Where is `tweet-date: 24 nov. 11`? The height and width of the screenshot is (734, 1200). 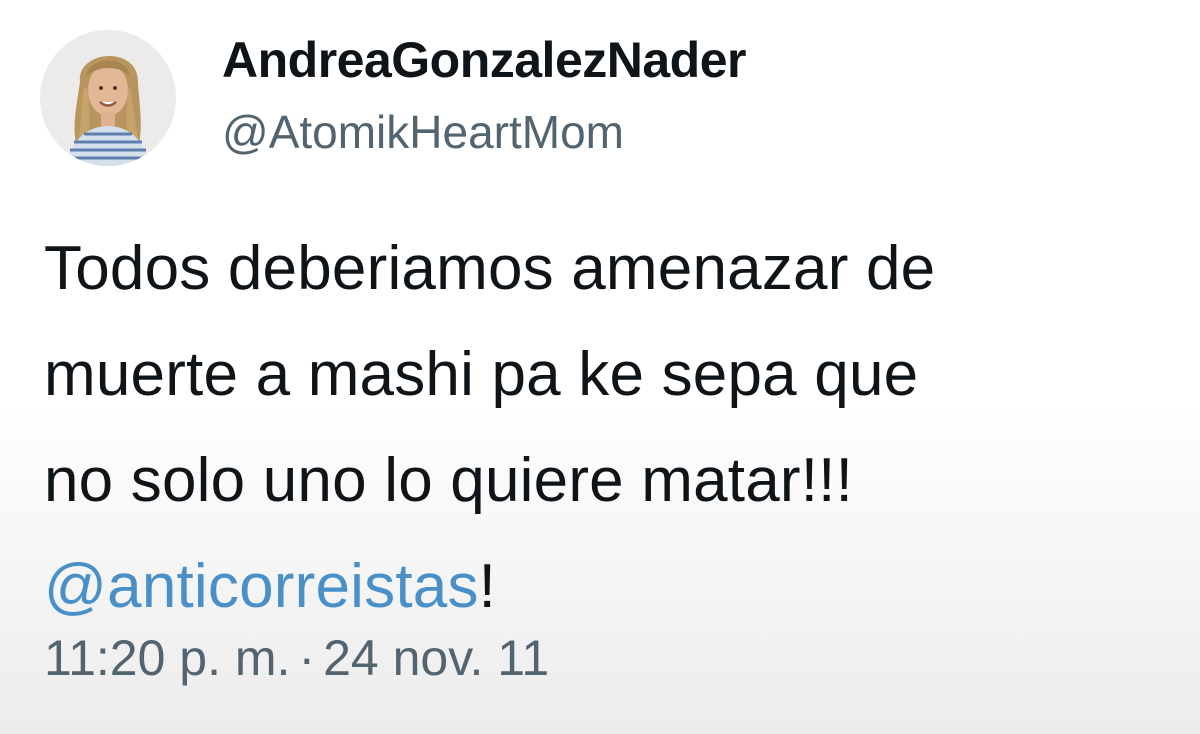
tweet-date: 24 nov. 11 is located at coordinates (436, 658).